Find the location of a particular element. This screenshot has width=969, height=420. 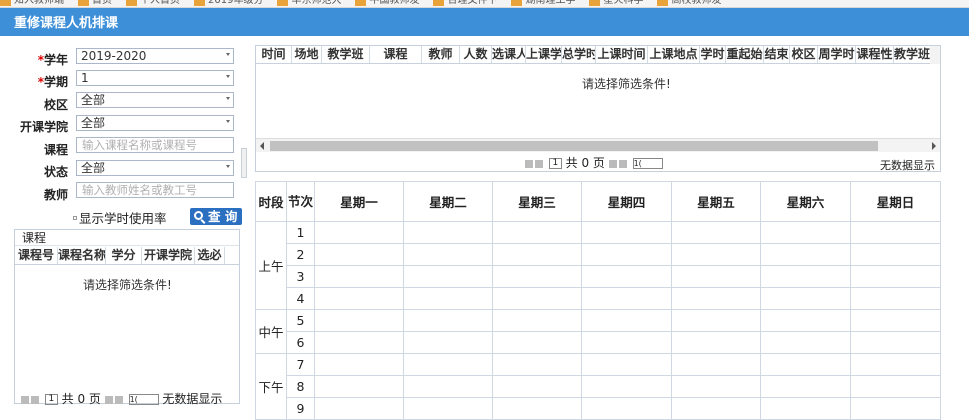

column-header: 总学时 is located at coordinates (579, 54).